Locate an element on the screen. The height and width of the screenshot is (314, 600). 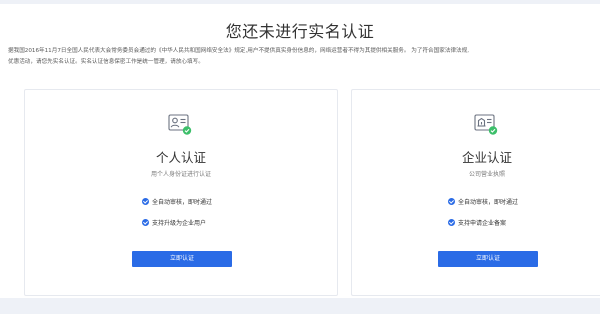
card-title: 个人认证 is located at coordinates (180, 157).